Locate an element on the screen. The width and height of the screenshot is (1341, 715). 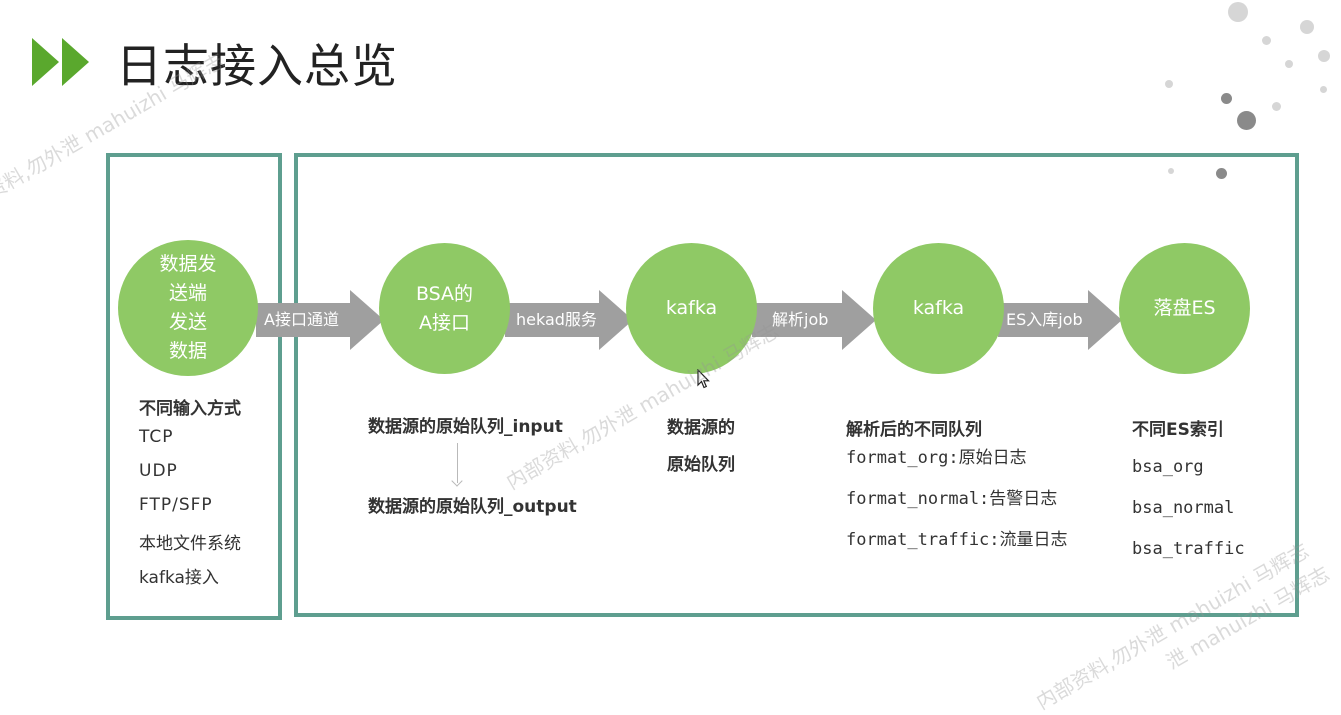
node-line: A接口 is located at coordinates (444, 322).